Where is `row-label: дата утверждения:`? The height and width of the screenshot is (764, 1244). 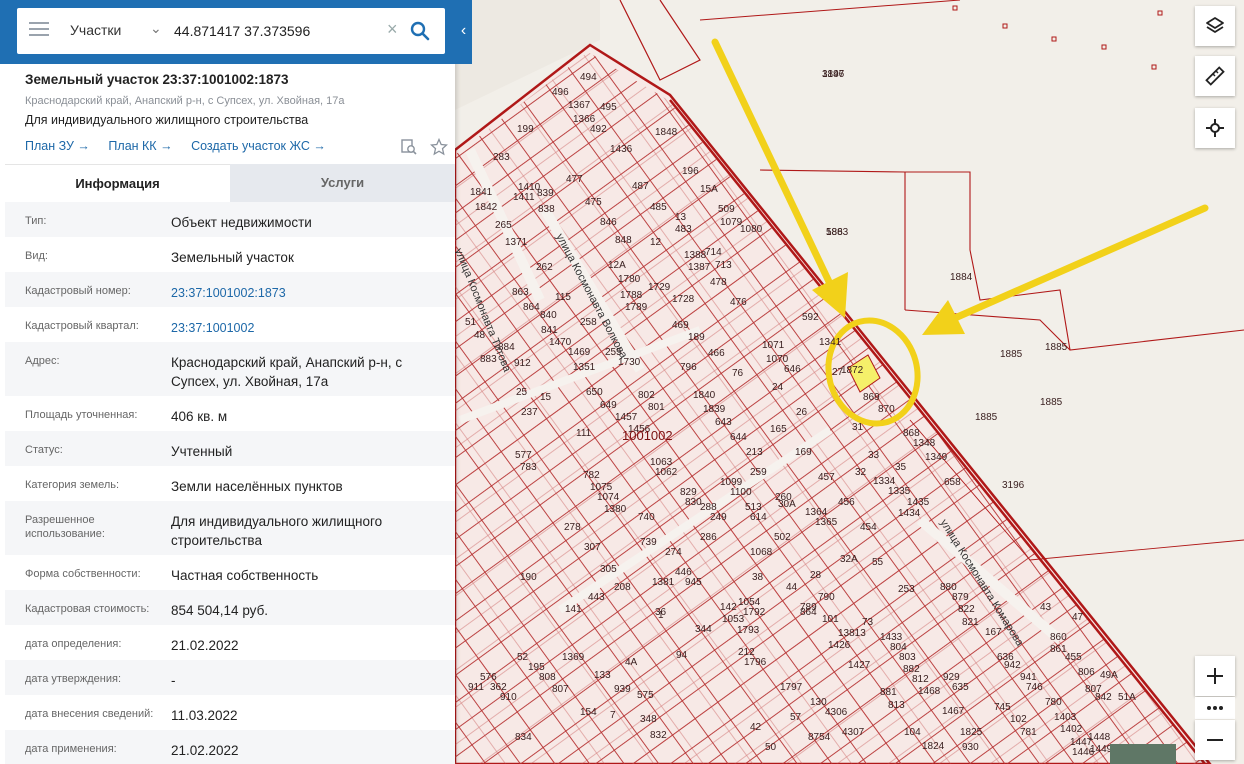
row-label: дата утверждения: is located at coordinates (73, 679).